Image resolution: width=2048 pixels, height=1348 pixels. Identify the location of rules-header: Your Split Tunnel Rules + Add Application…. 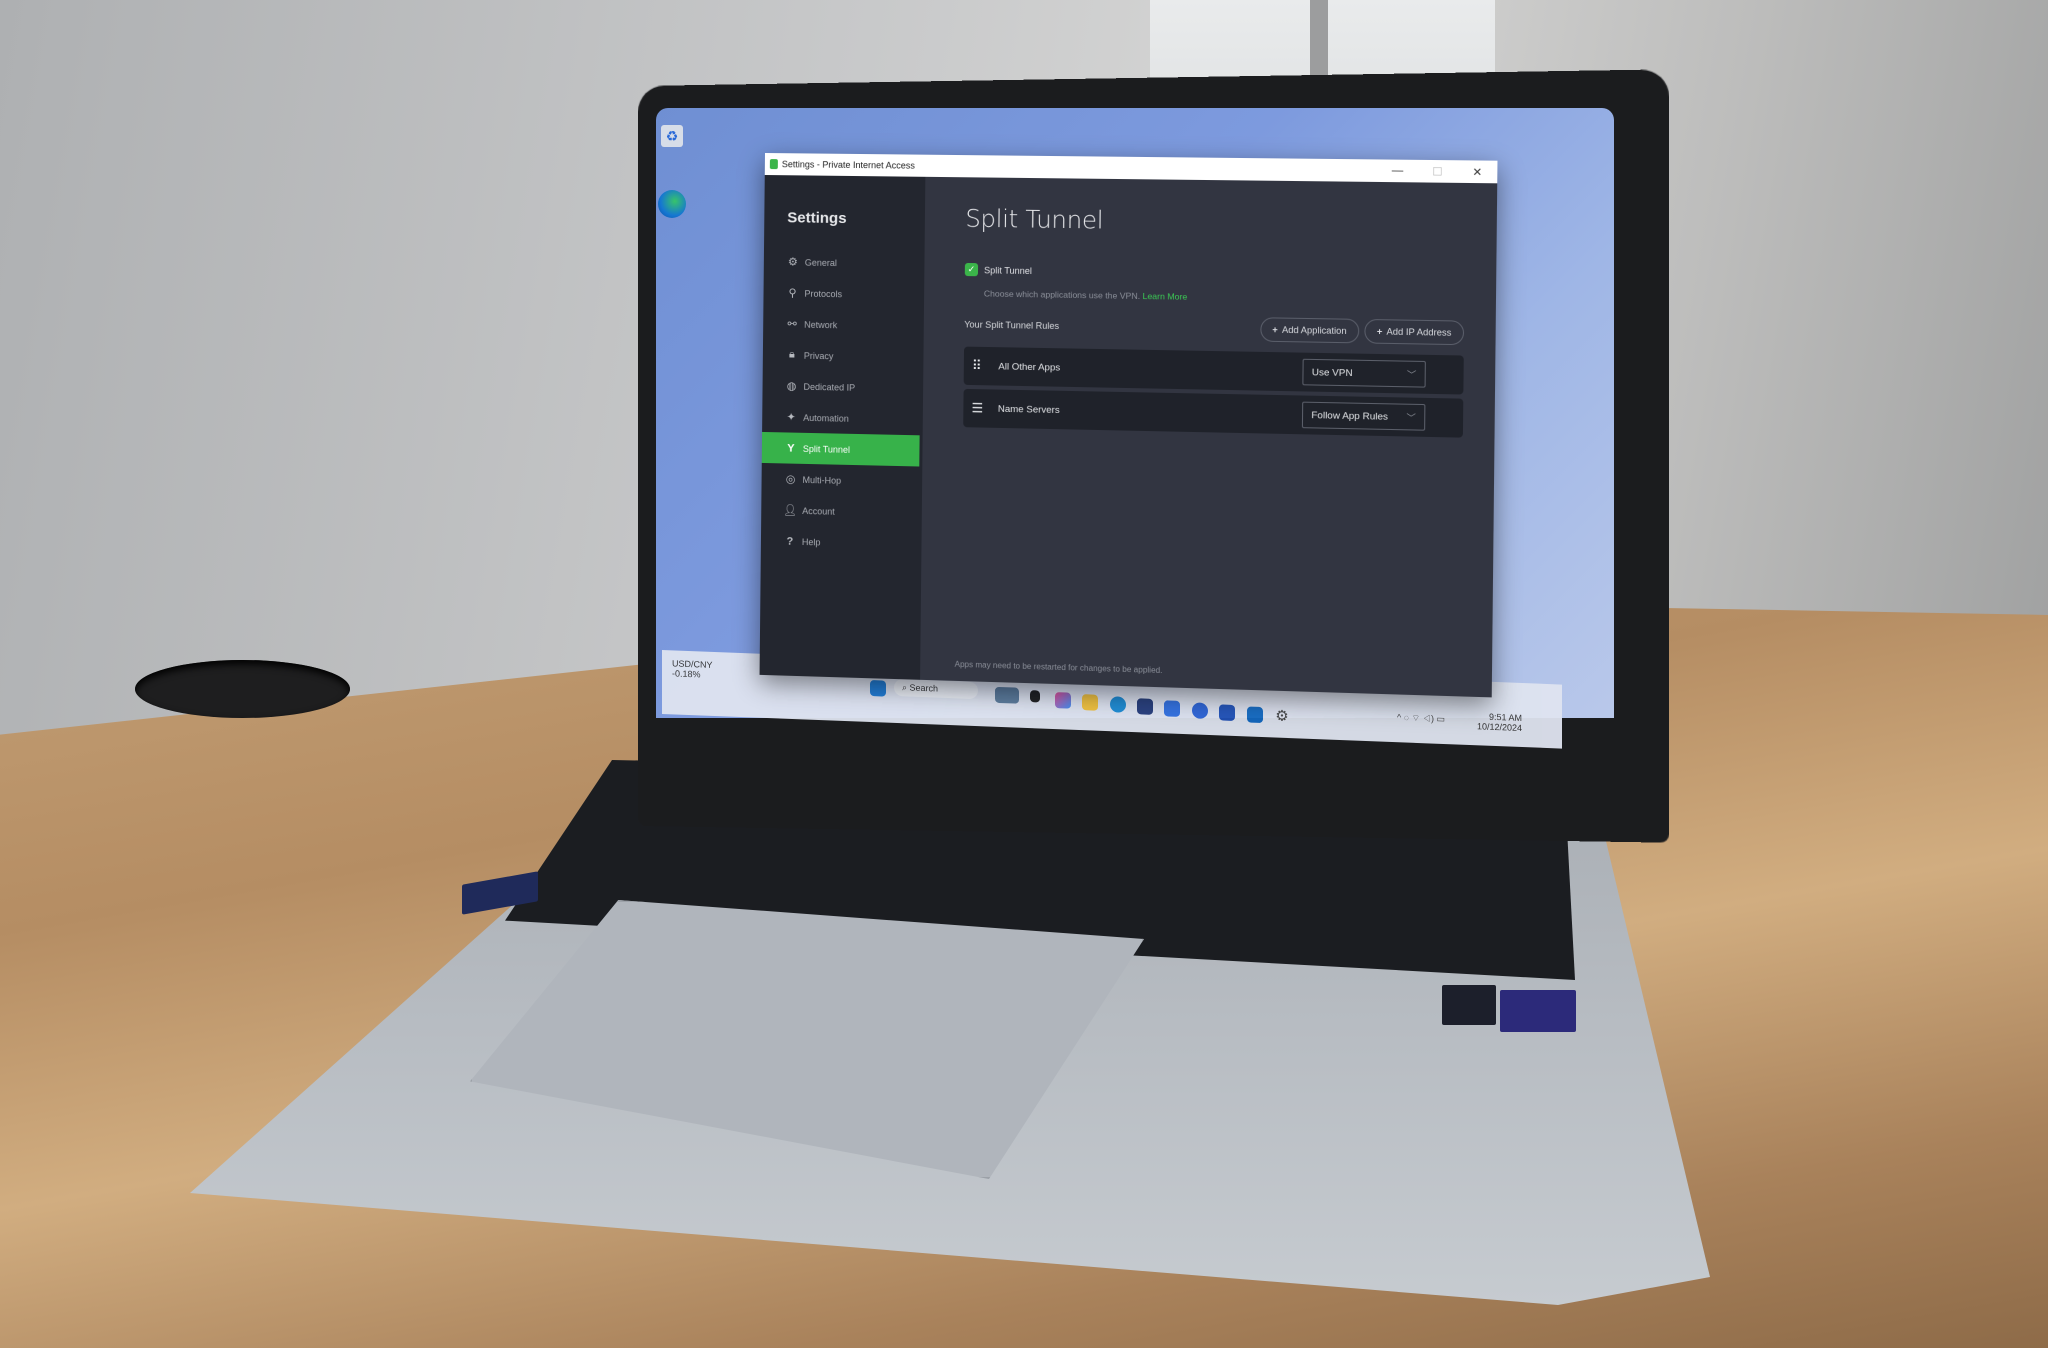
(1230, 329).